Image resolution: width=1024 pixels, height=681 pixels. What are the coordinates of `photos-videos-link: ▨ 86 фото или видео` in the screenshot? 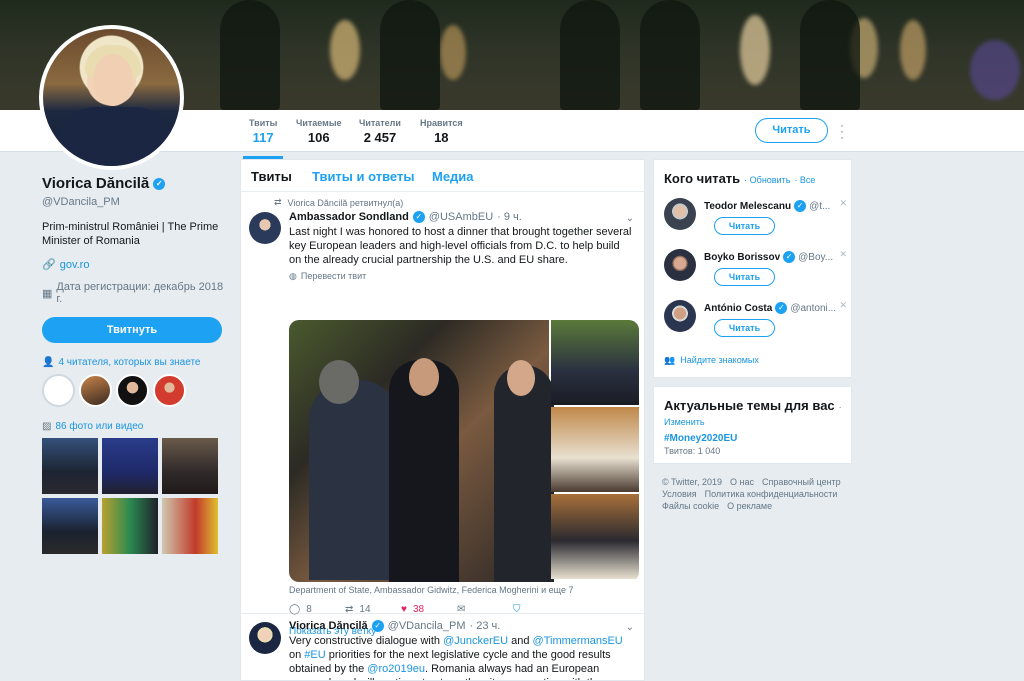 It's located at (134, 426).